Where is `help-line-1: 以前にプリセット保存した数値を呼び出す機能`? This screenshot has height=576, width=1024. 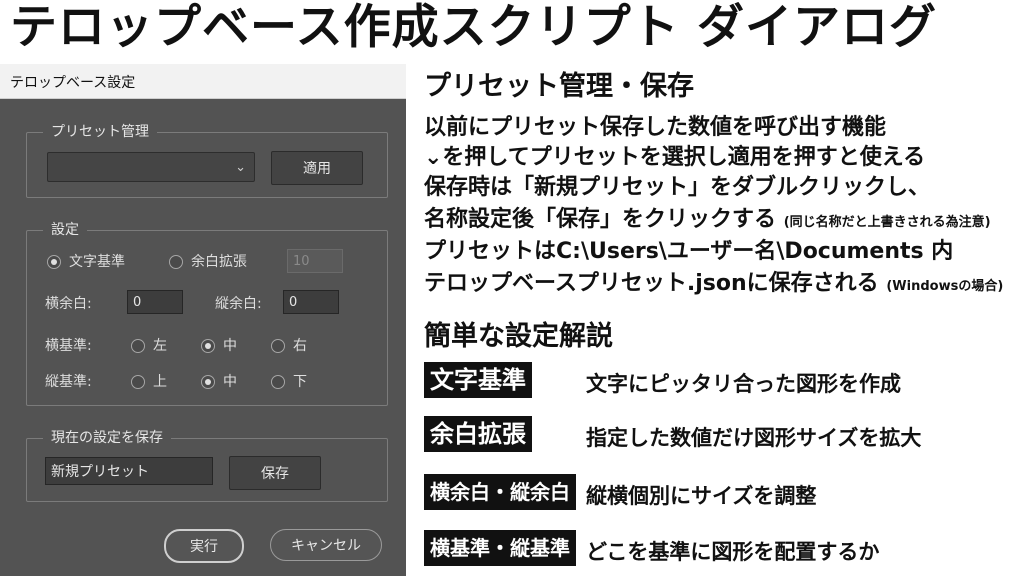
help-line-1: 以前にプリセット保存した数値を呼び出す機能 is located at coordinates (655, 127).